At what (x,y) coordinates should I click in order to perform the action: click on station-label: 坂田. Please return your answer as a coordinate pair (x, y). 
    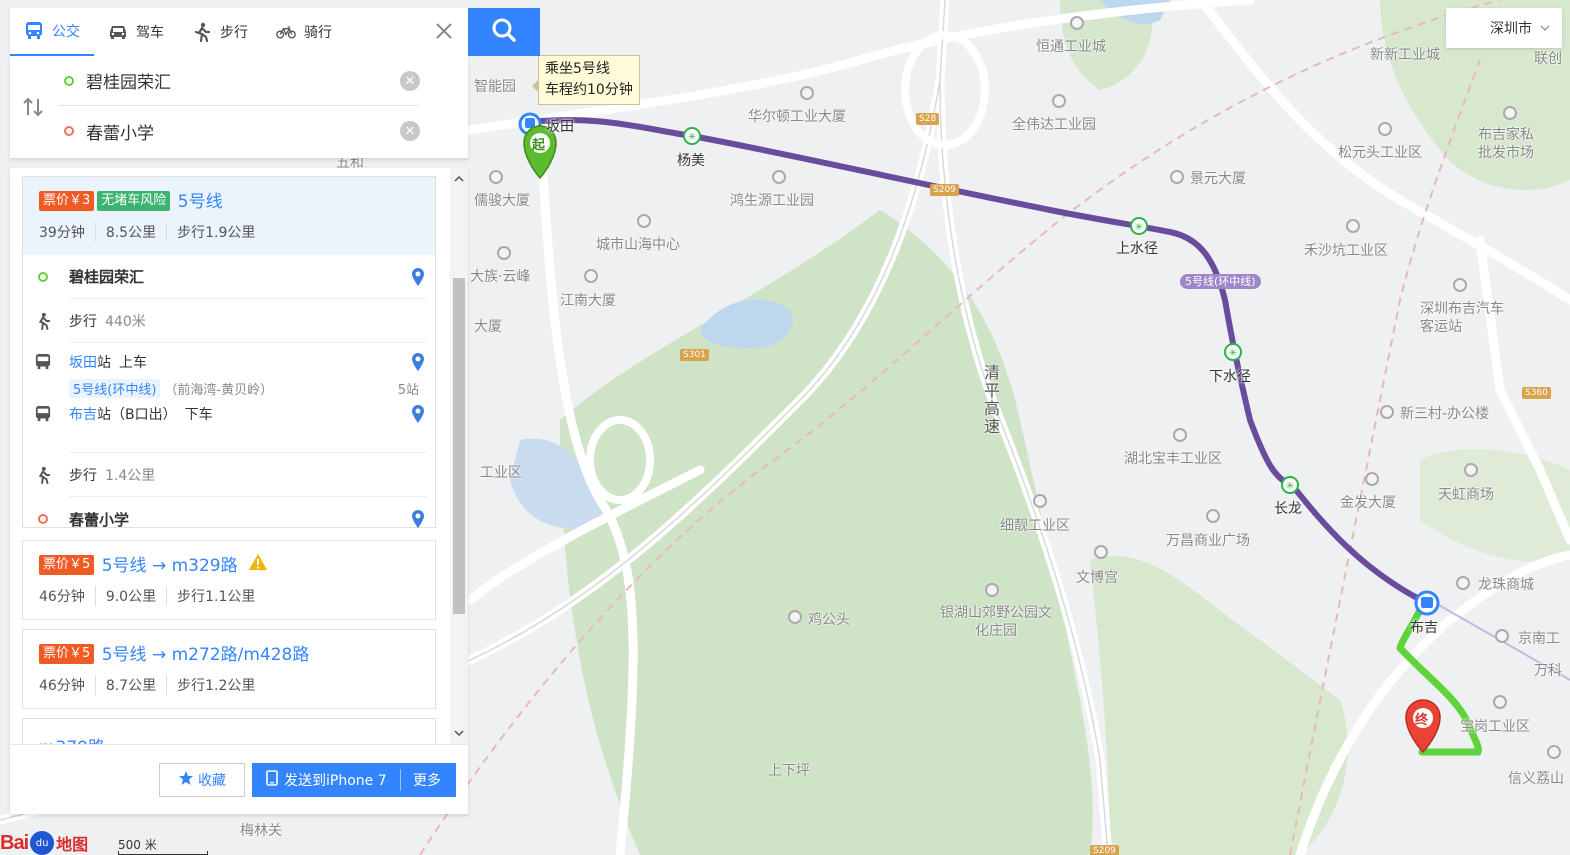
    Looking at the image, I should click on (560, 126).